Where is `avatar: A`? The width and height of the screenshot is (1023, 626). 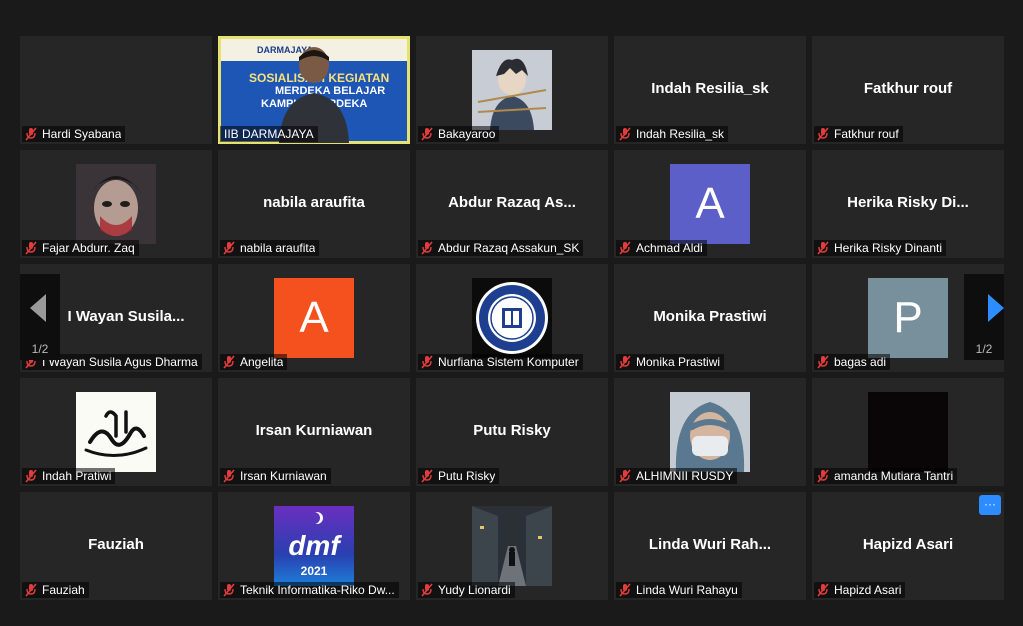 avatar: A is located at coordinates (314, 318).